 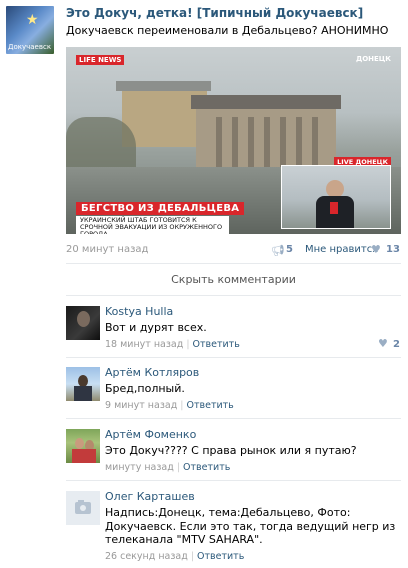 What do you see at coordinates (334, 208) in the screenshot?
I see `microphone` at bounding box center [334, 208].